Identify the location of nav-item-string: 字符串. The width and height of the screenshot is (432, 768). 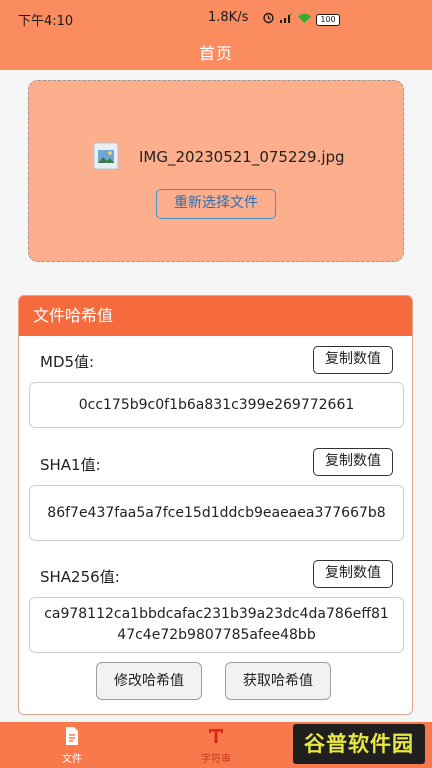
(216, 745).